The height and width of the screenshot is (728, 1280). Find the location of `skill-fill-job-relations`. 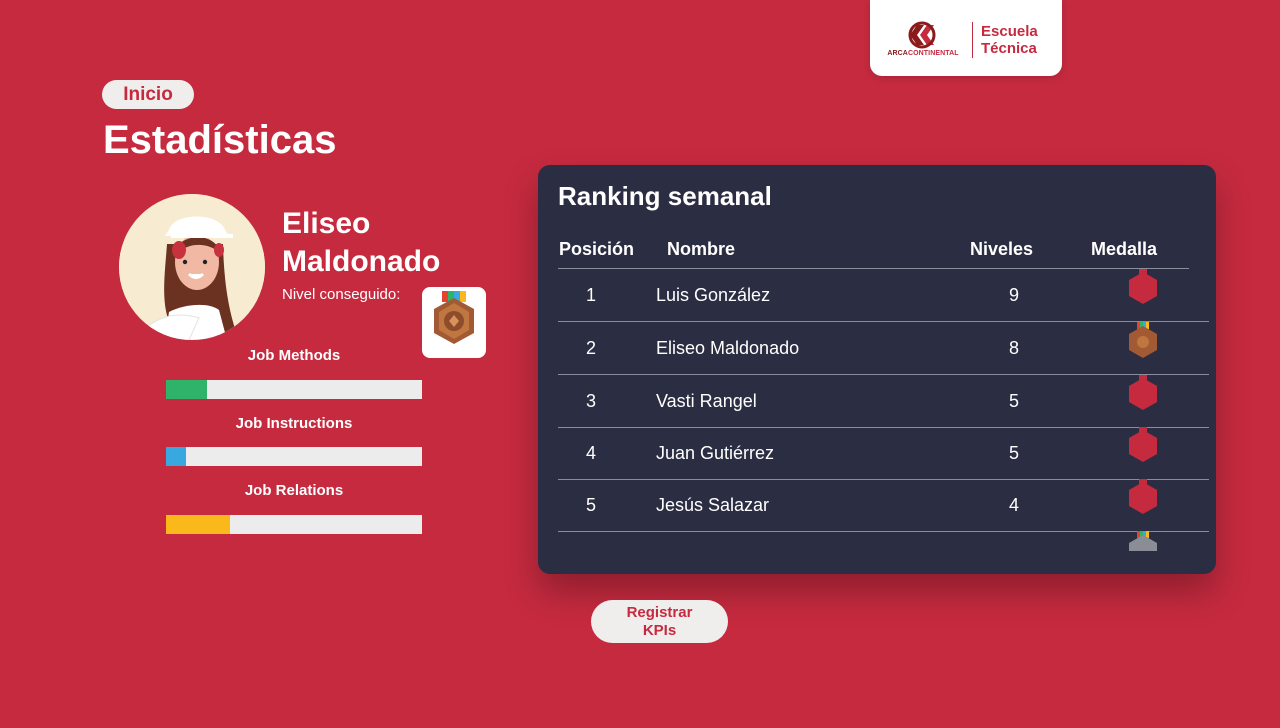

skill-fill-job-relations is located at coordinates (198, 524).